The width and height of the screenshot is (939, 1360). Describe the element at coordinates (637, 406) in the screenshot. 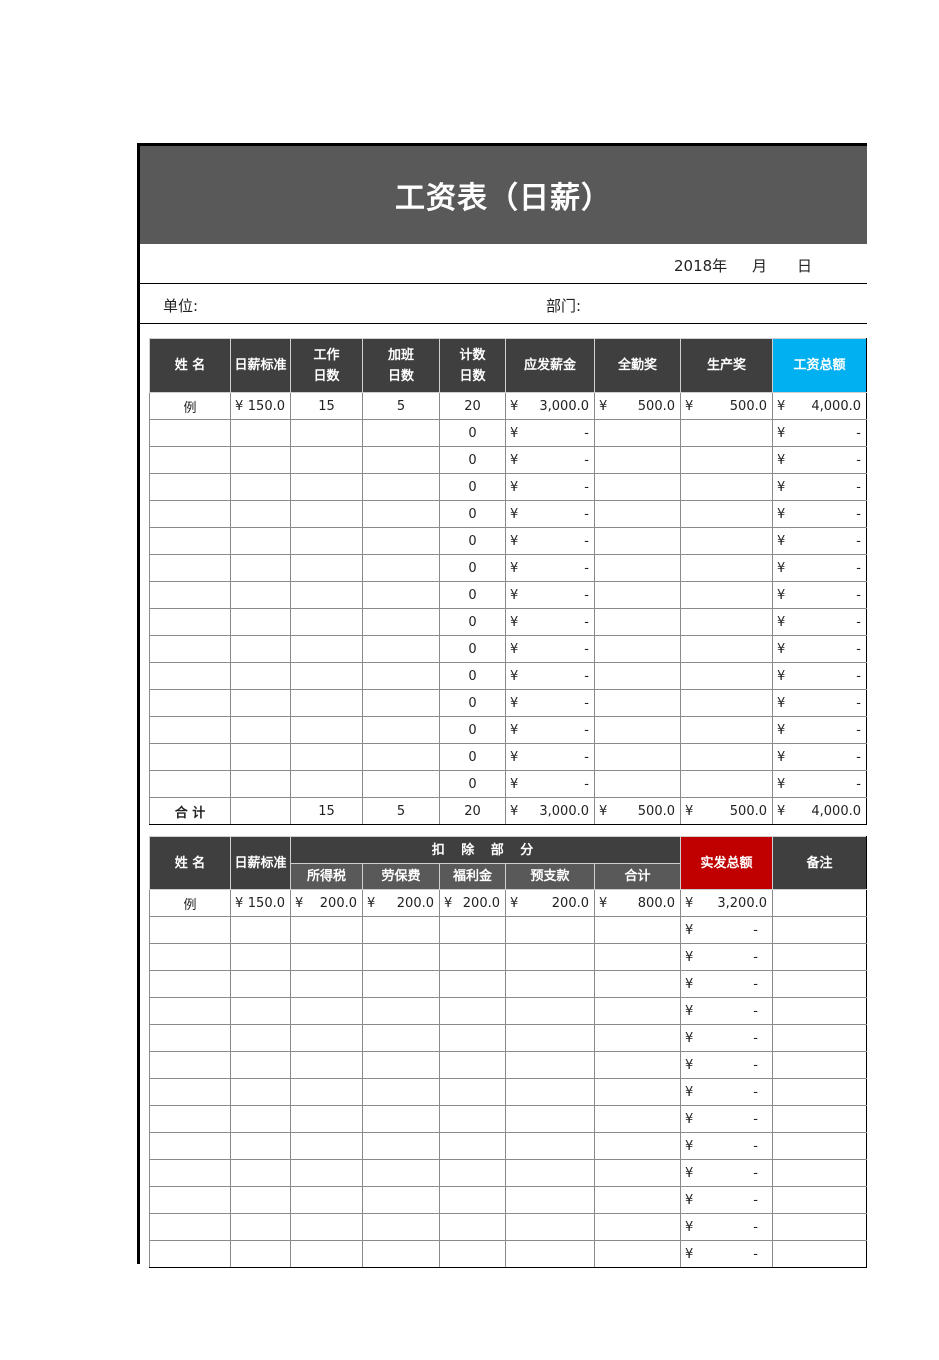

I see `cell-attendance-bonus: ¥500.0` at that location.